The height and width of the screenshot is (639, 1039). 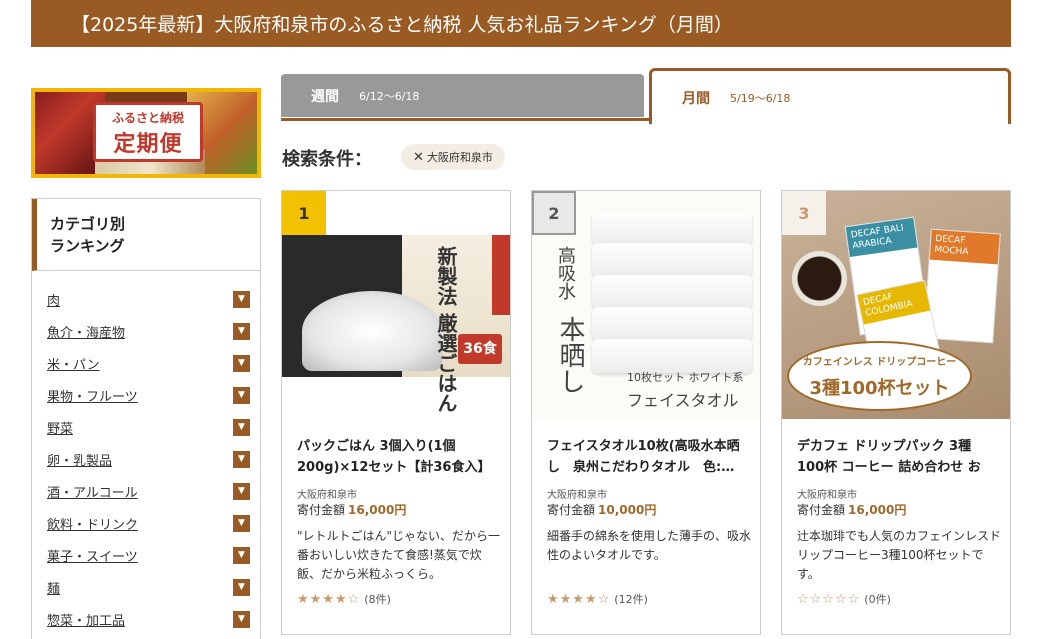 What do you see at coordinates (146, 491) in the screenshot?
I see `category-item-alcohol: 酒・アルコール ▼` at bounding box center [146, 491].